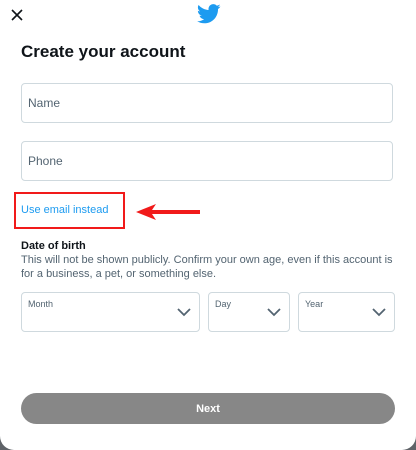 Image resolution: width=416 pixels, height=450 pixels. Describe the element at coordinates (207, 161) in the screenshot. I see `phone-field: Phone` at that location.